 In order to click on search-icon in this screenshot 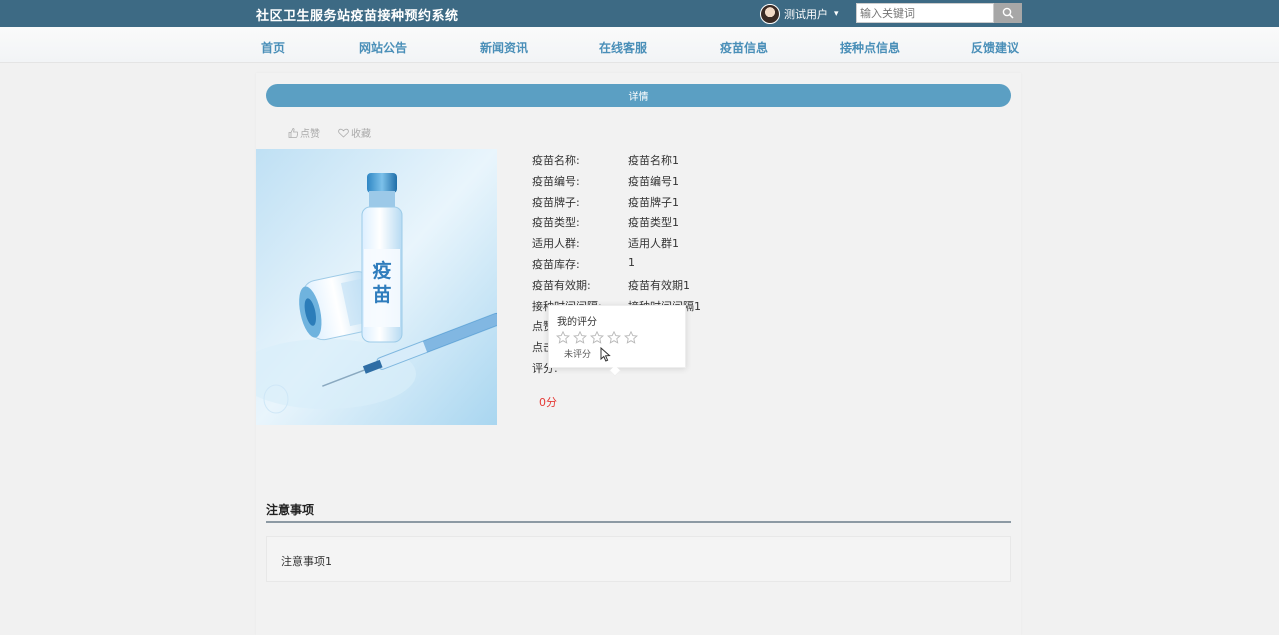, I will do `click(1008, 13)`.